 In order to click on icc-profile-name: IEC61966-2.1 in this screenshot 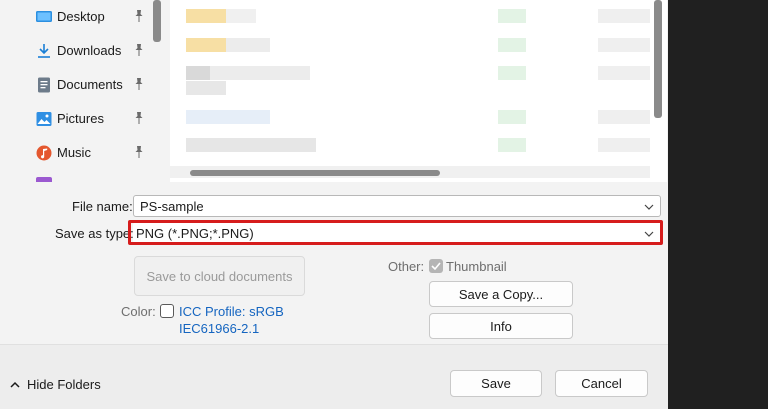, I will do `click(219, 328)`.